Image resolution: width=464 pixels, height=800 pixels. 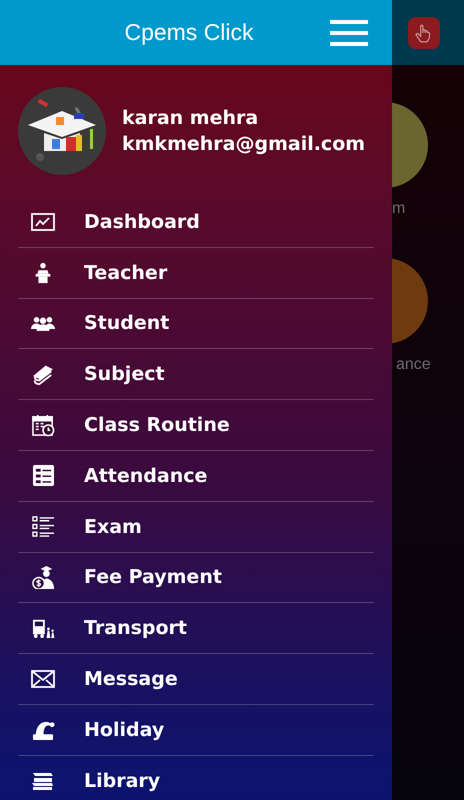 What do you see at coordinates (43, 577) in the screenshot?
I see `graduate-coin-icon` at bounding box center [43, 577].